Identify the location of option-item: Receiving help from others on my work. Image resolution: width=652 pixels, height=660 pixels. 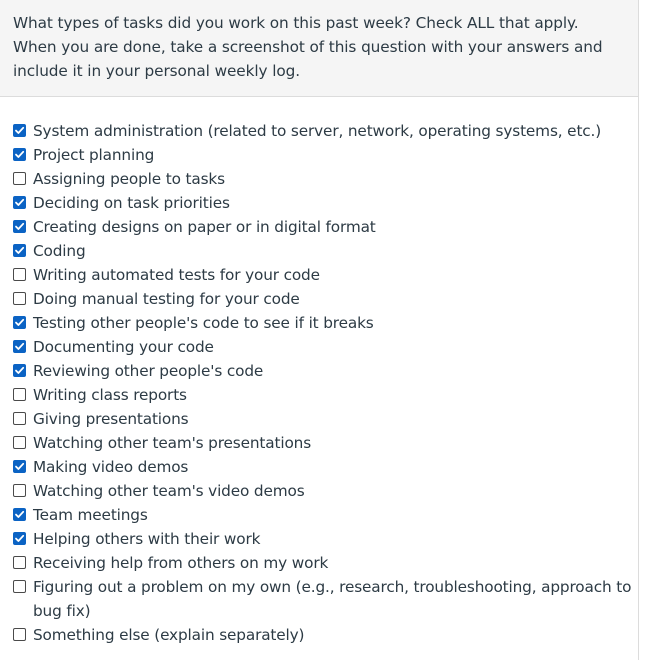
(323, 563).